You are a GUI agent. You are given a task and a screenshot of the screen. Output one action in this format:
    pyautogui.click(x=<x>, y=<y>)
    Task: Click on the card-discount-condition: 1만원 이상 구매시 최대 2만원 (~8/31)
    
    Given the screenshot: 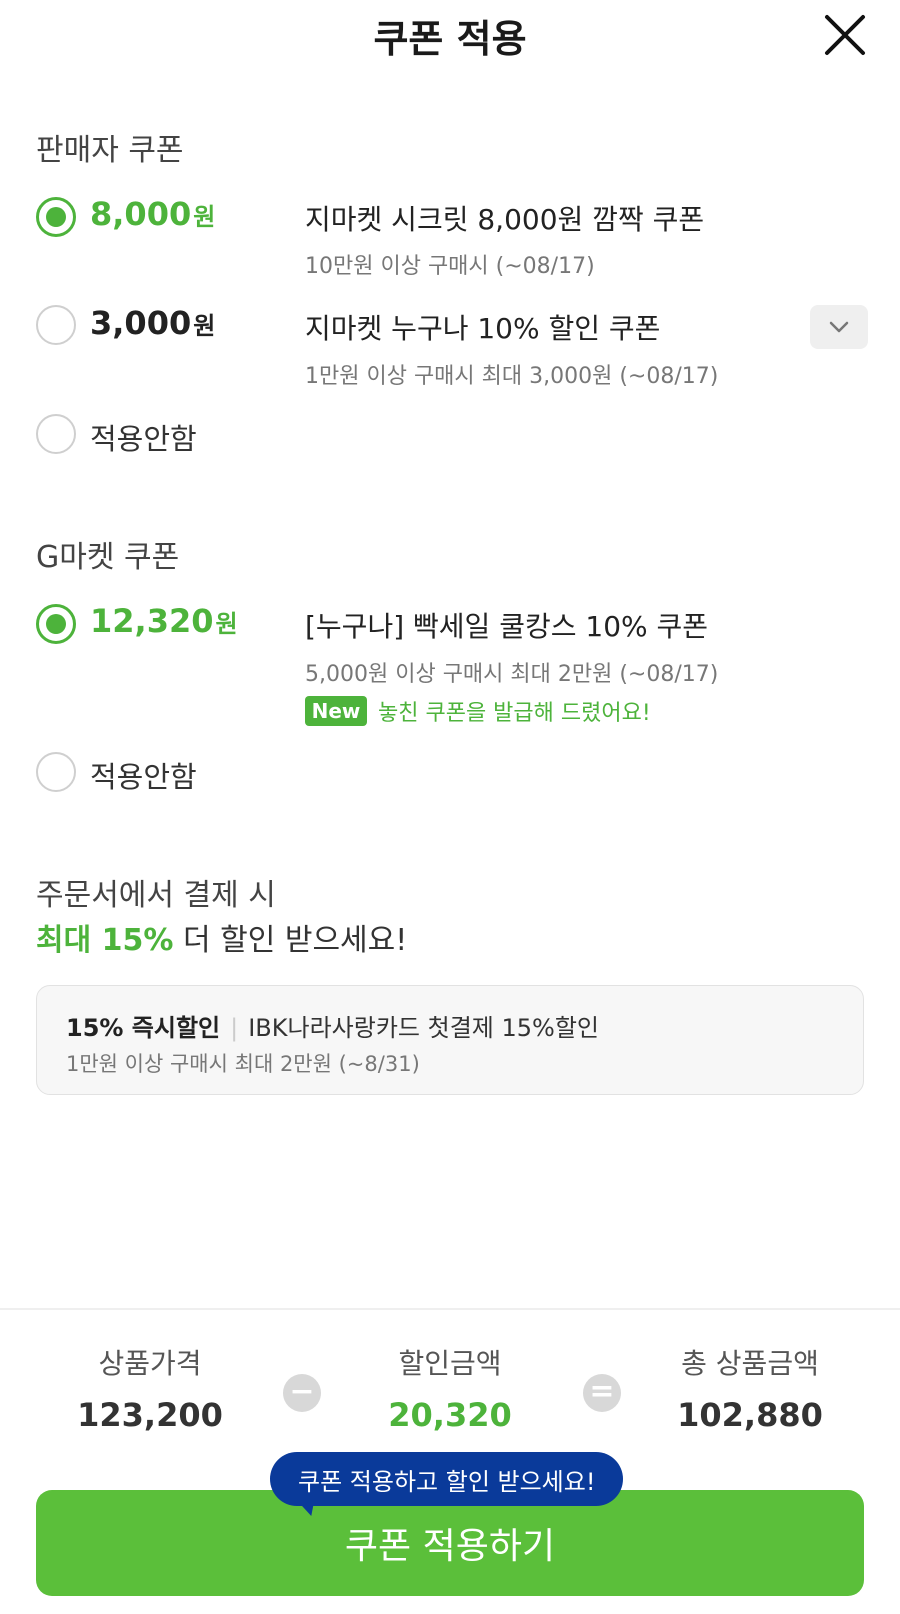 What is the action you would take?
    pyautogui.click(x=243, y=1064)
    